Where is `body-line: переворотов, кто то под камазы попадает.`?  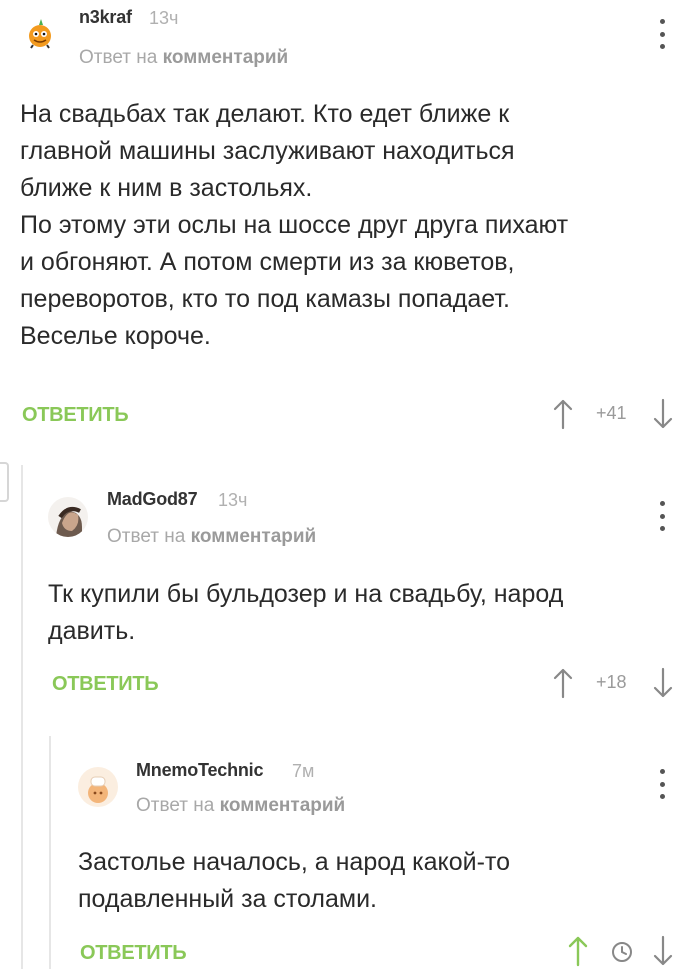
body-line: переворотов, кто то под камазы попадает. is located at coordinates (265, 299).